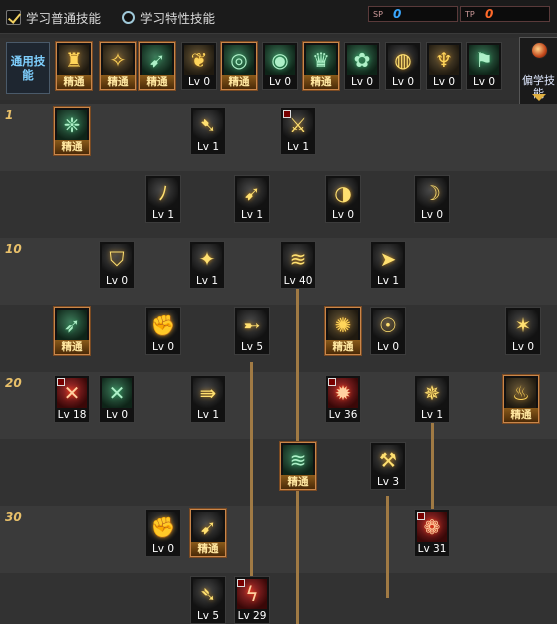 The height and width of the screenshot is (624, 557). Describe the element at coordinates (117, 259) in the screenshot. I see `skill-glyph: ⛉` at that location.